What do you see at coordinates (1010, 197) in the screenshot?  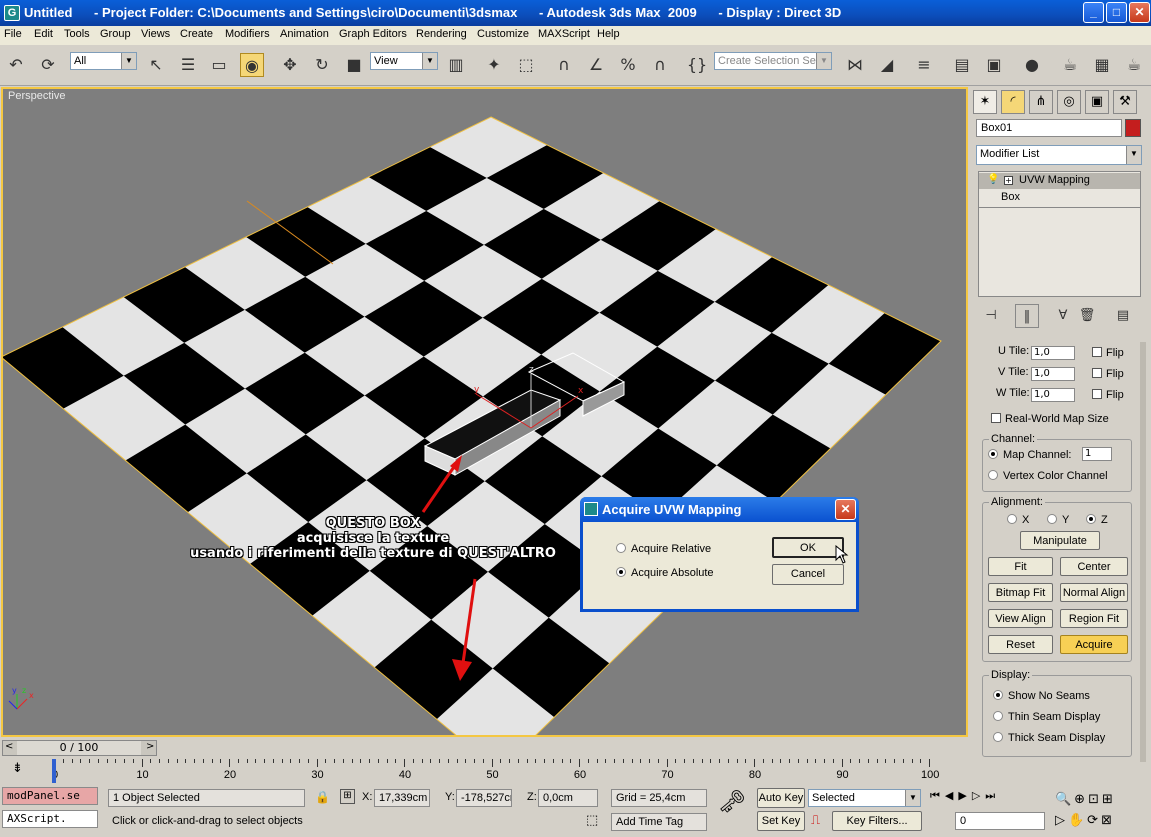 I see `stack-item-box: Box` at bounding box center [1010, 197].